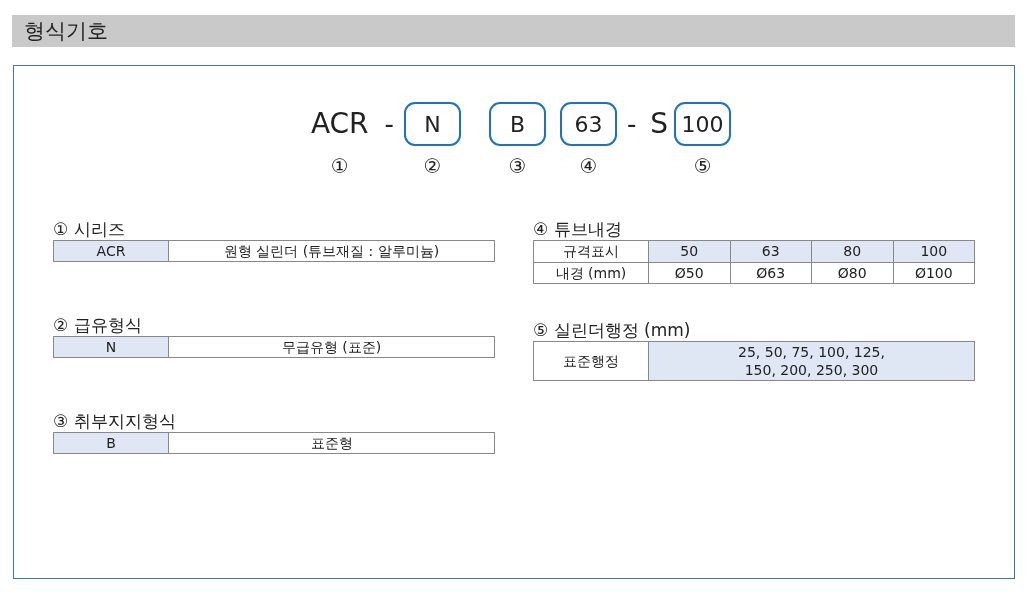  I want to click on position-marker: ②, so click(432, 166).